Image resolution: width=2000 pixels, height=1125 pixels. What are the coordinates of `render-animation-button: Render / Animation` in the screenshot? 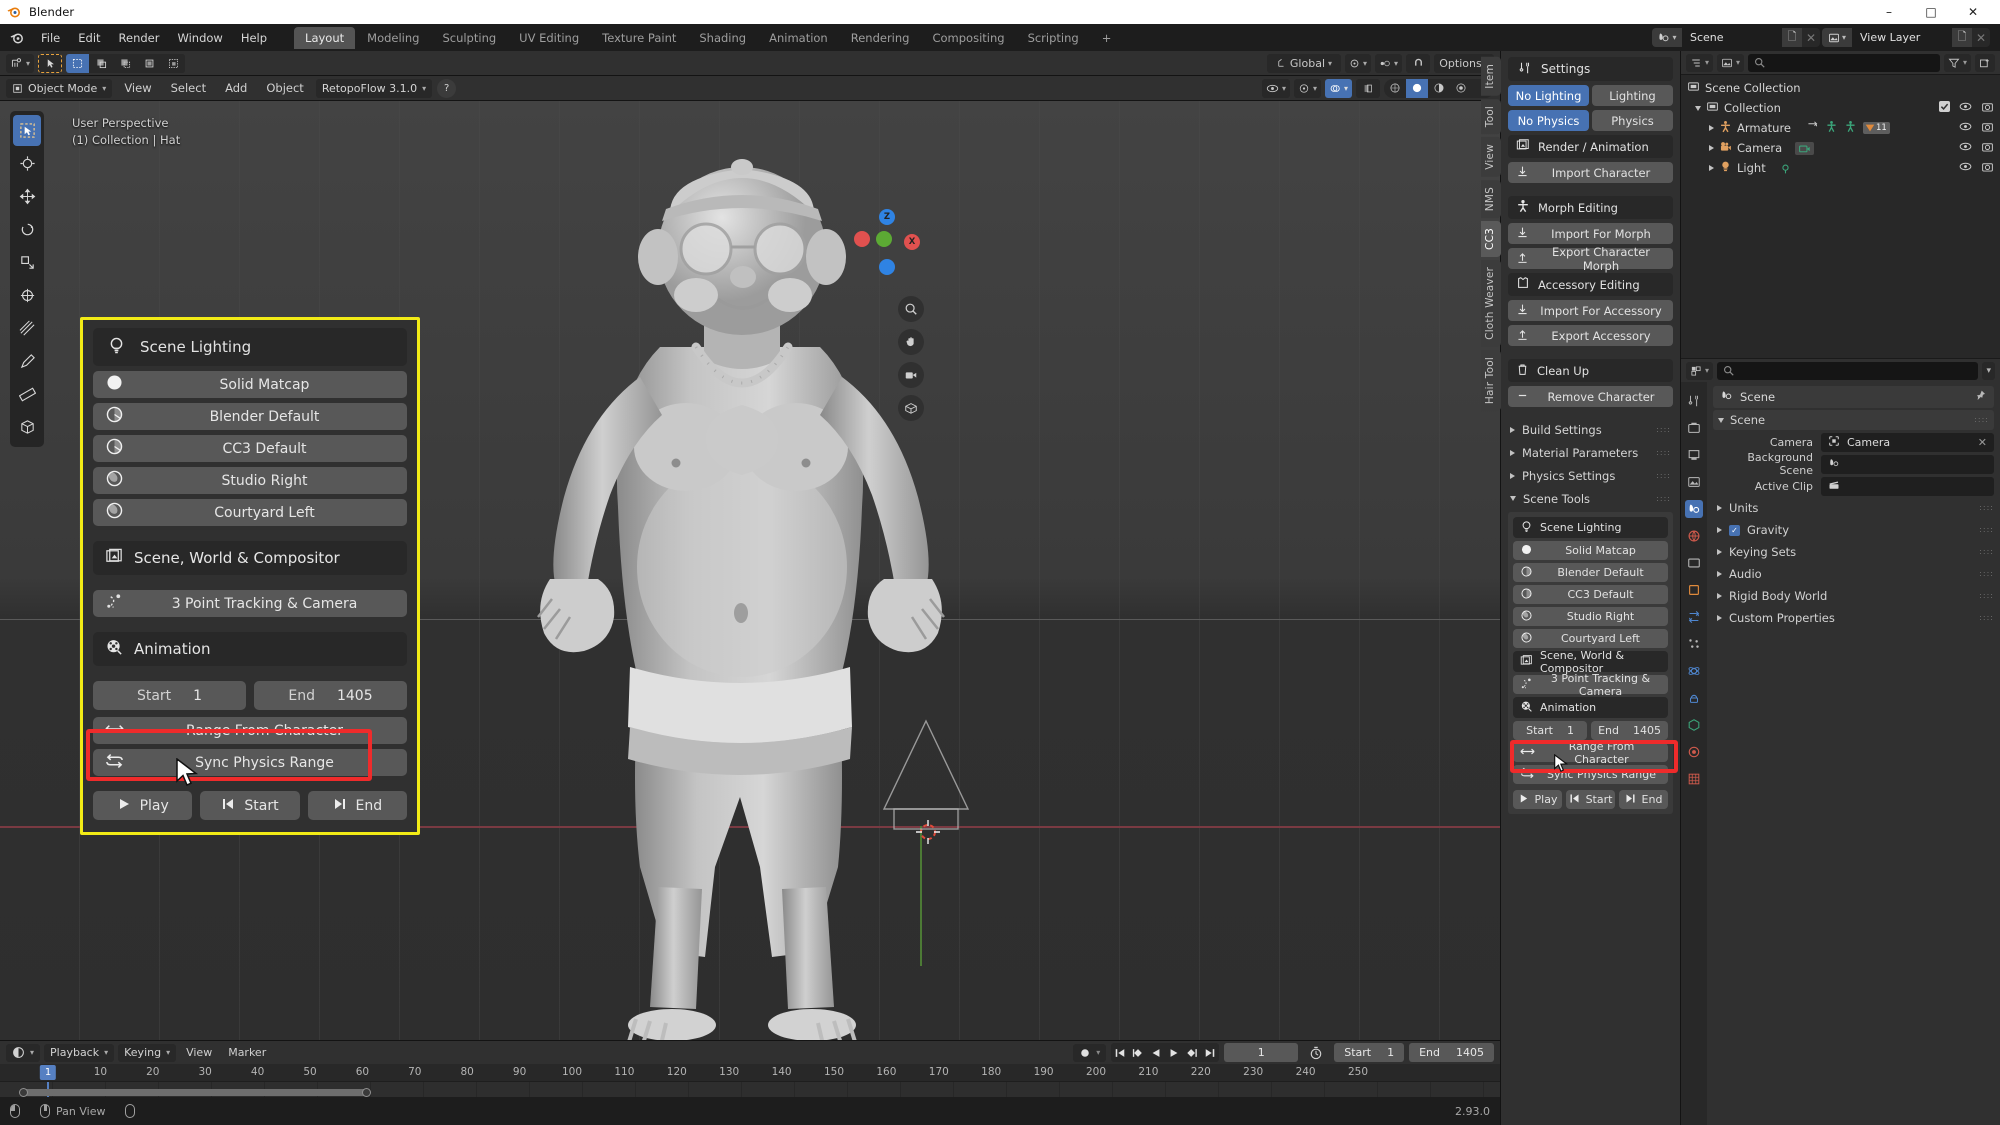 It's located at (1590, 146).